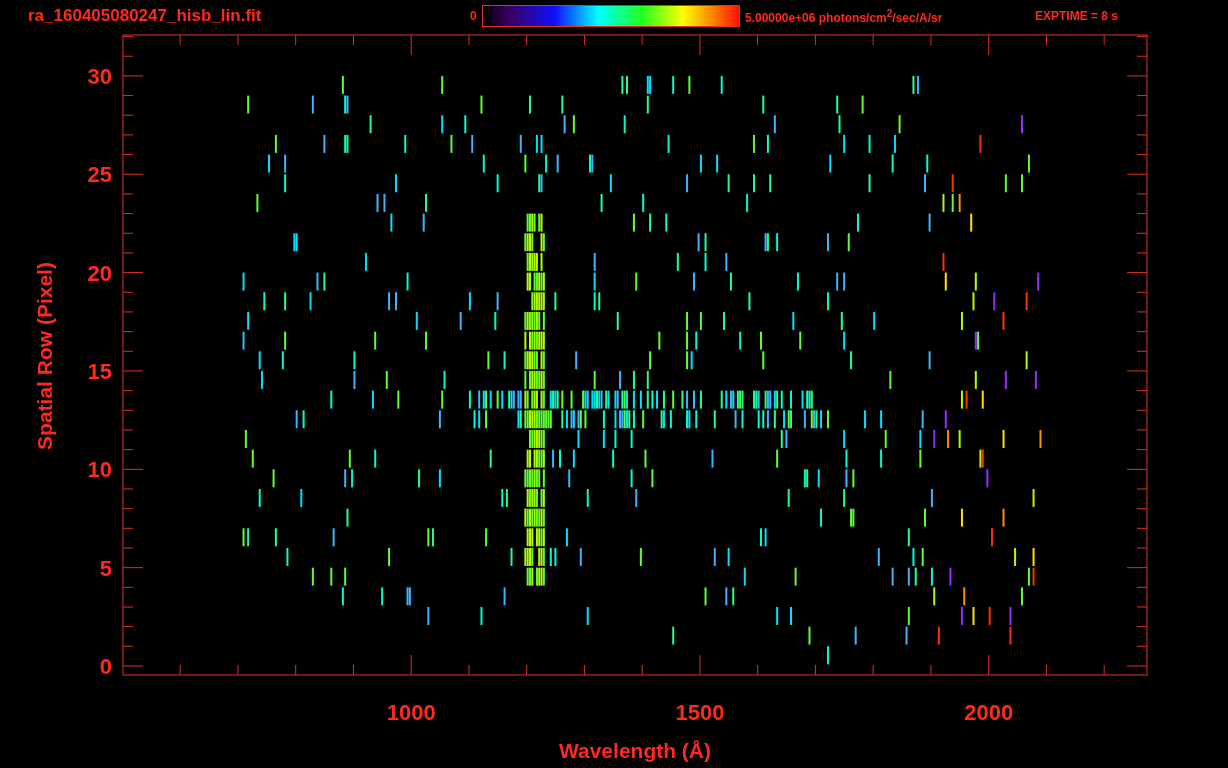  What do you see at coordinates (411, 712) in the screenshot?
I see `x-tick-label: 1000` at bounding box center [411, 712].